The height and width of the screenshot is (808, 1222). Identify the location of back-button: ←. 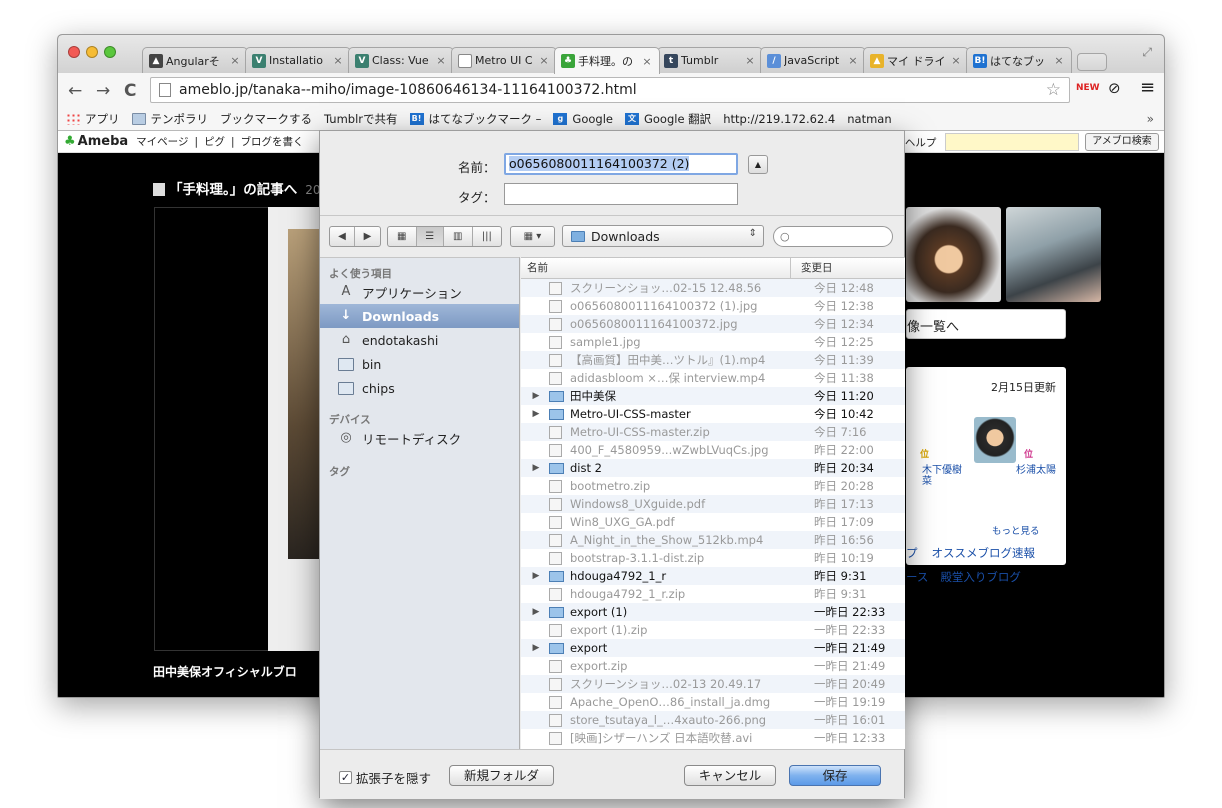
(75, 91).